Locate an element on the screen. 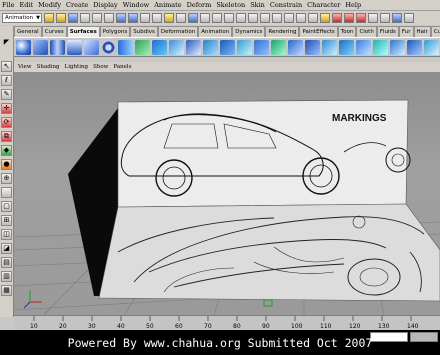  menu-help: Help is located at coordinates (353, 5).